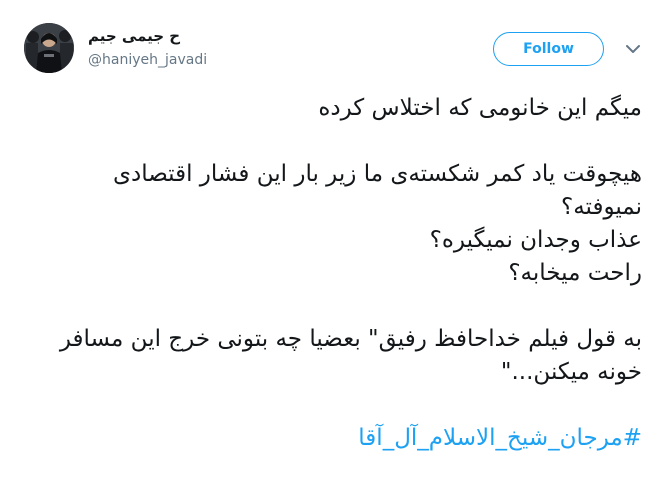 The width and height of the screenshot is (672, 480). I want to click on avatar, so click(49, 48).